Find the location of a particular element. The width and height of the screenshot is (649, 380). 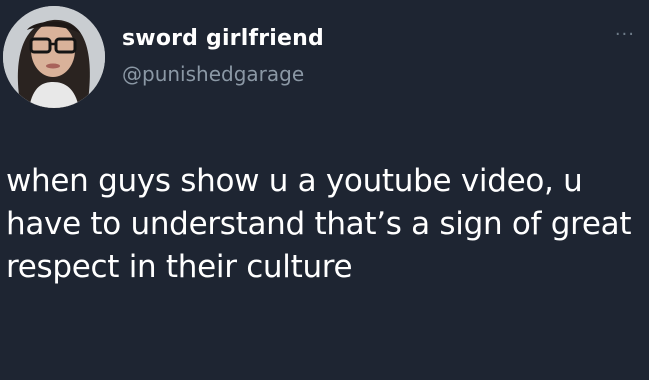

avatar is located at coordinates (54, 57).